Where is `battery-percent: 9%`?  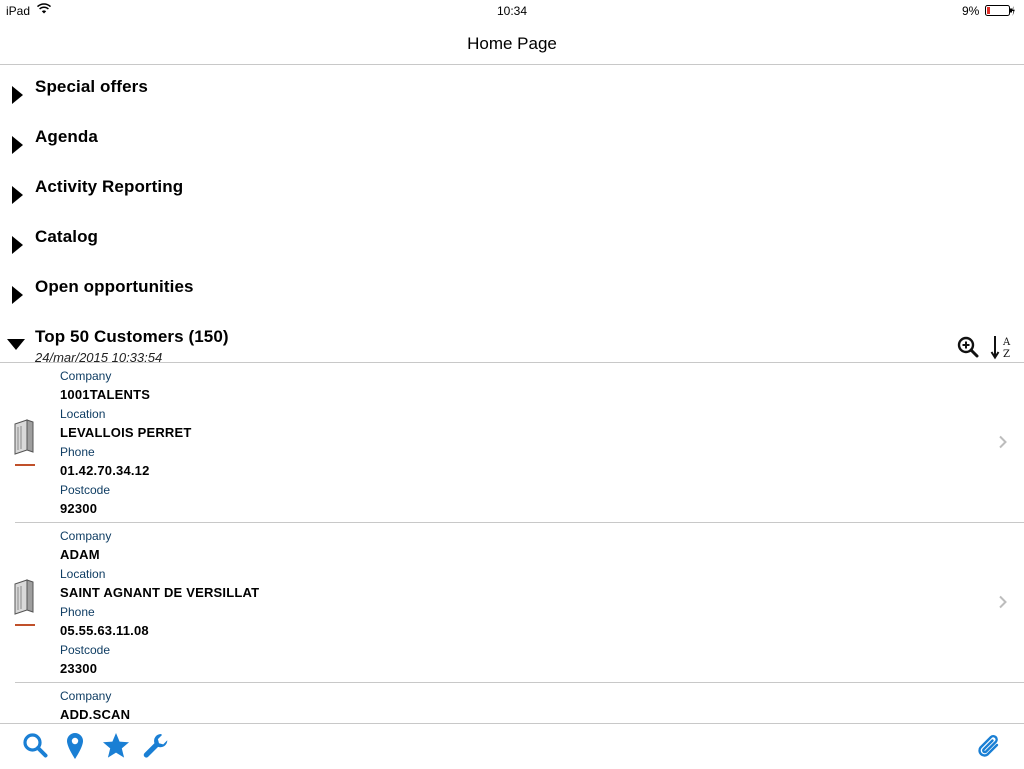
battery-percent: 9% is located at coordinates (971, 11).